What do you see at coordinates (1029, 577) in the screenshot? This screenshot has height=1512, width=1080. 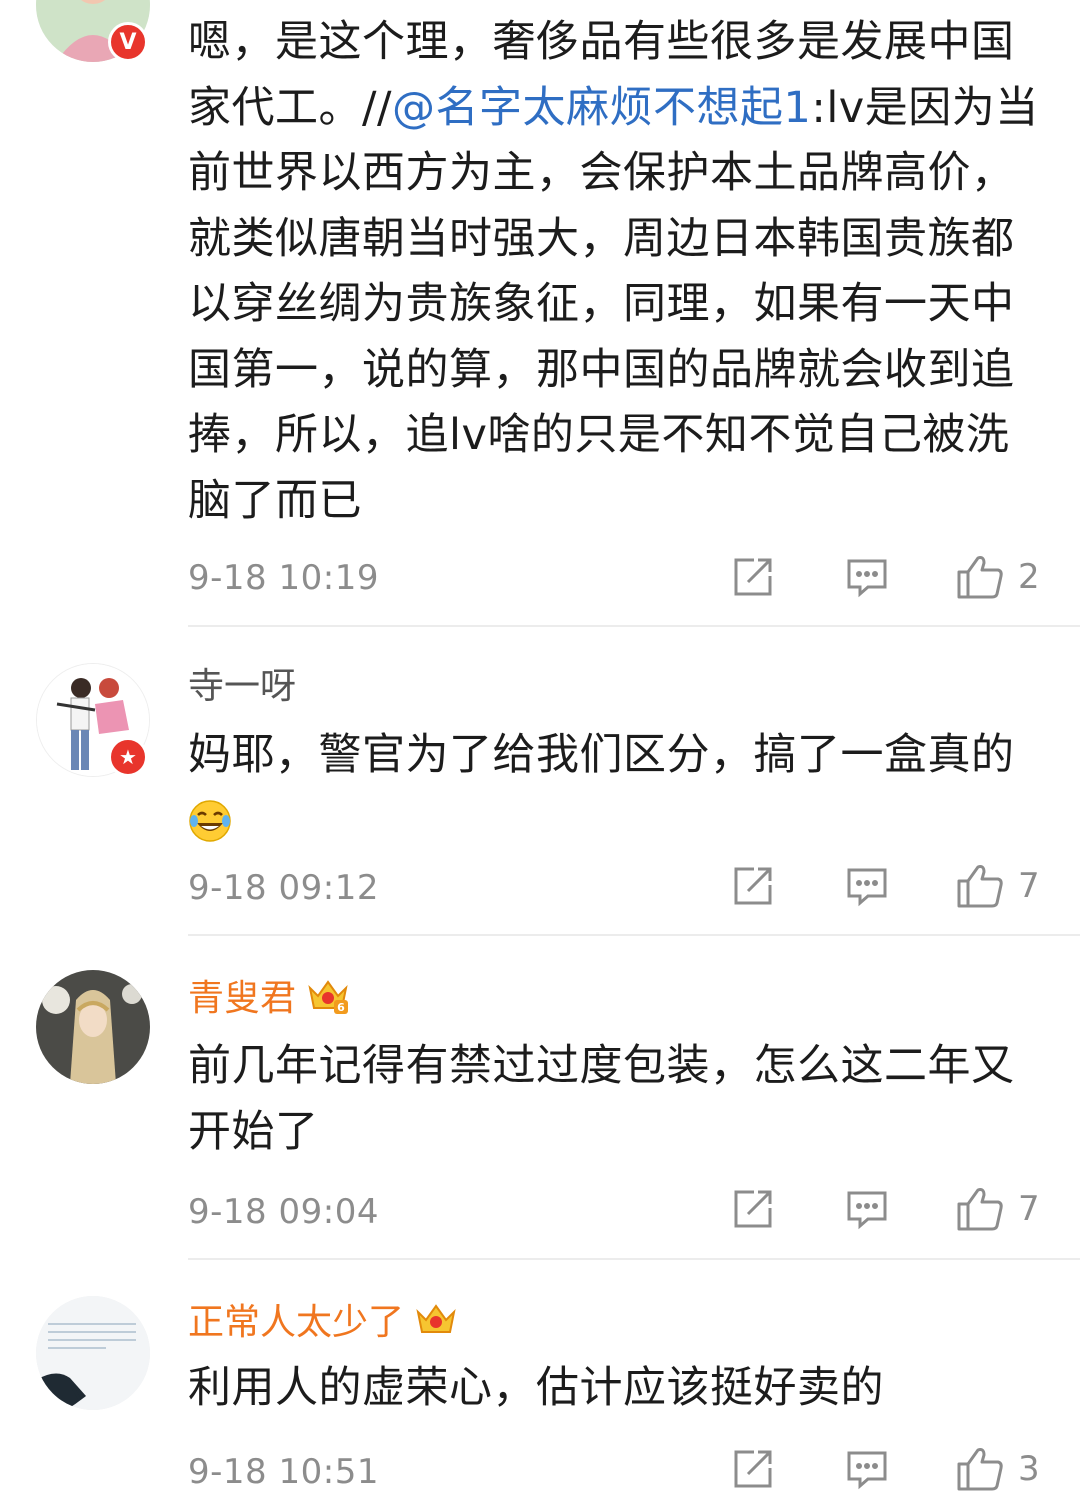 I see `like-count: 2` at bounding box center [1029, 577].